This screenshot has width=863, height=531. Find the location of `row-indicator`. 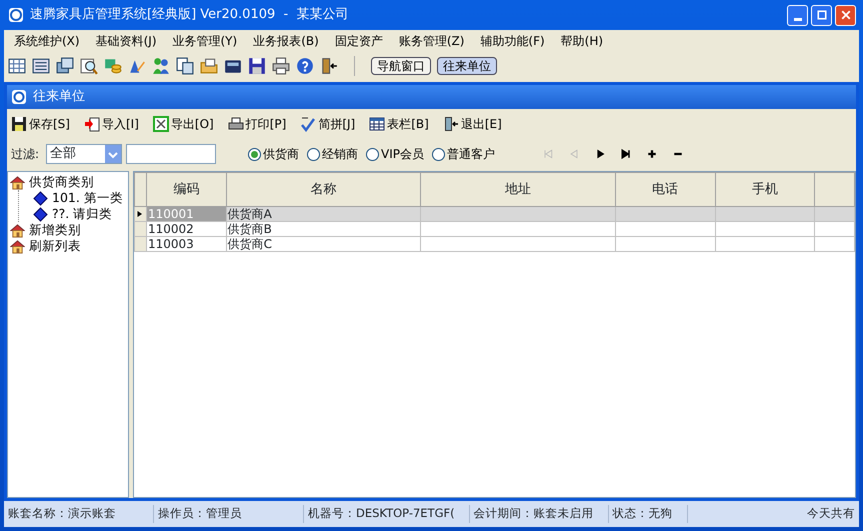

row-indicator is located at coordinates (140, 214).